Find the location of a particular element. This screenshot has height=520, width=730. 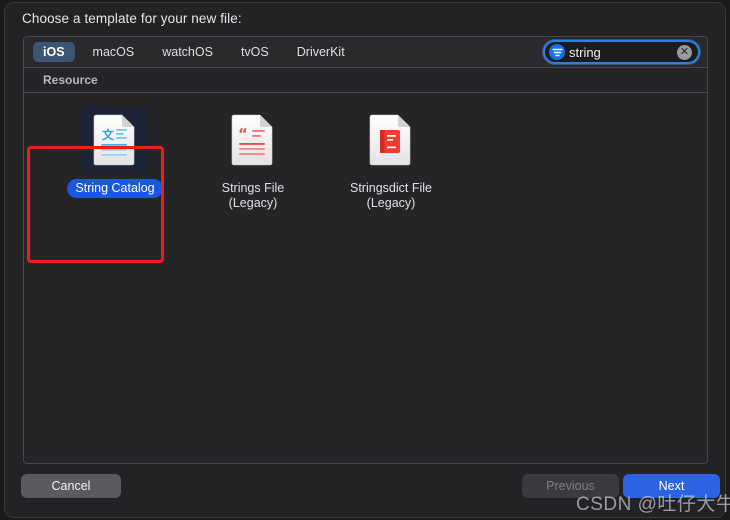

strings-file-icon-container: “ is located at coordinates (253, 140).